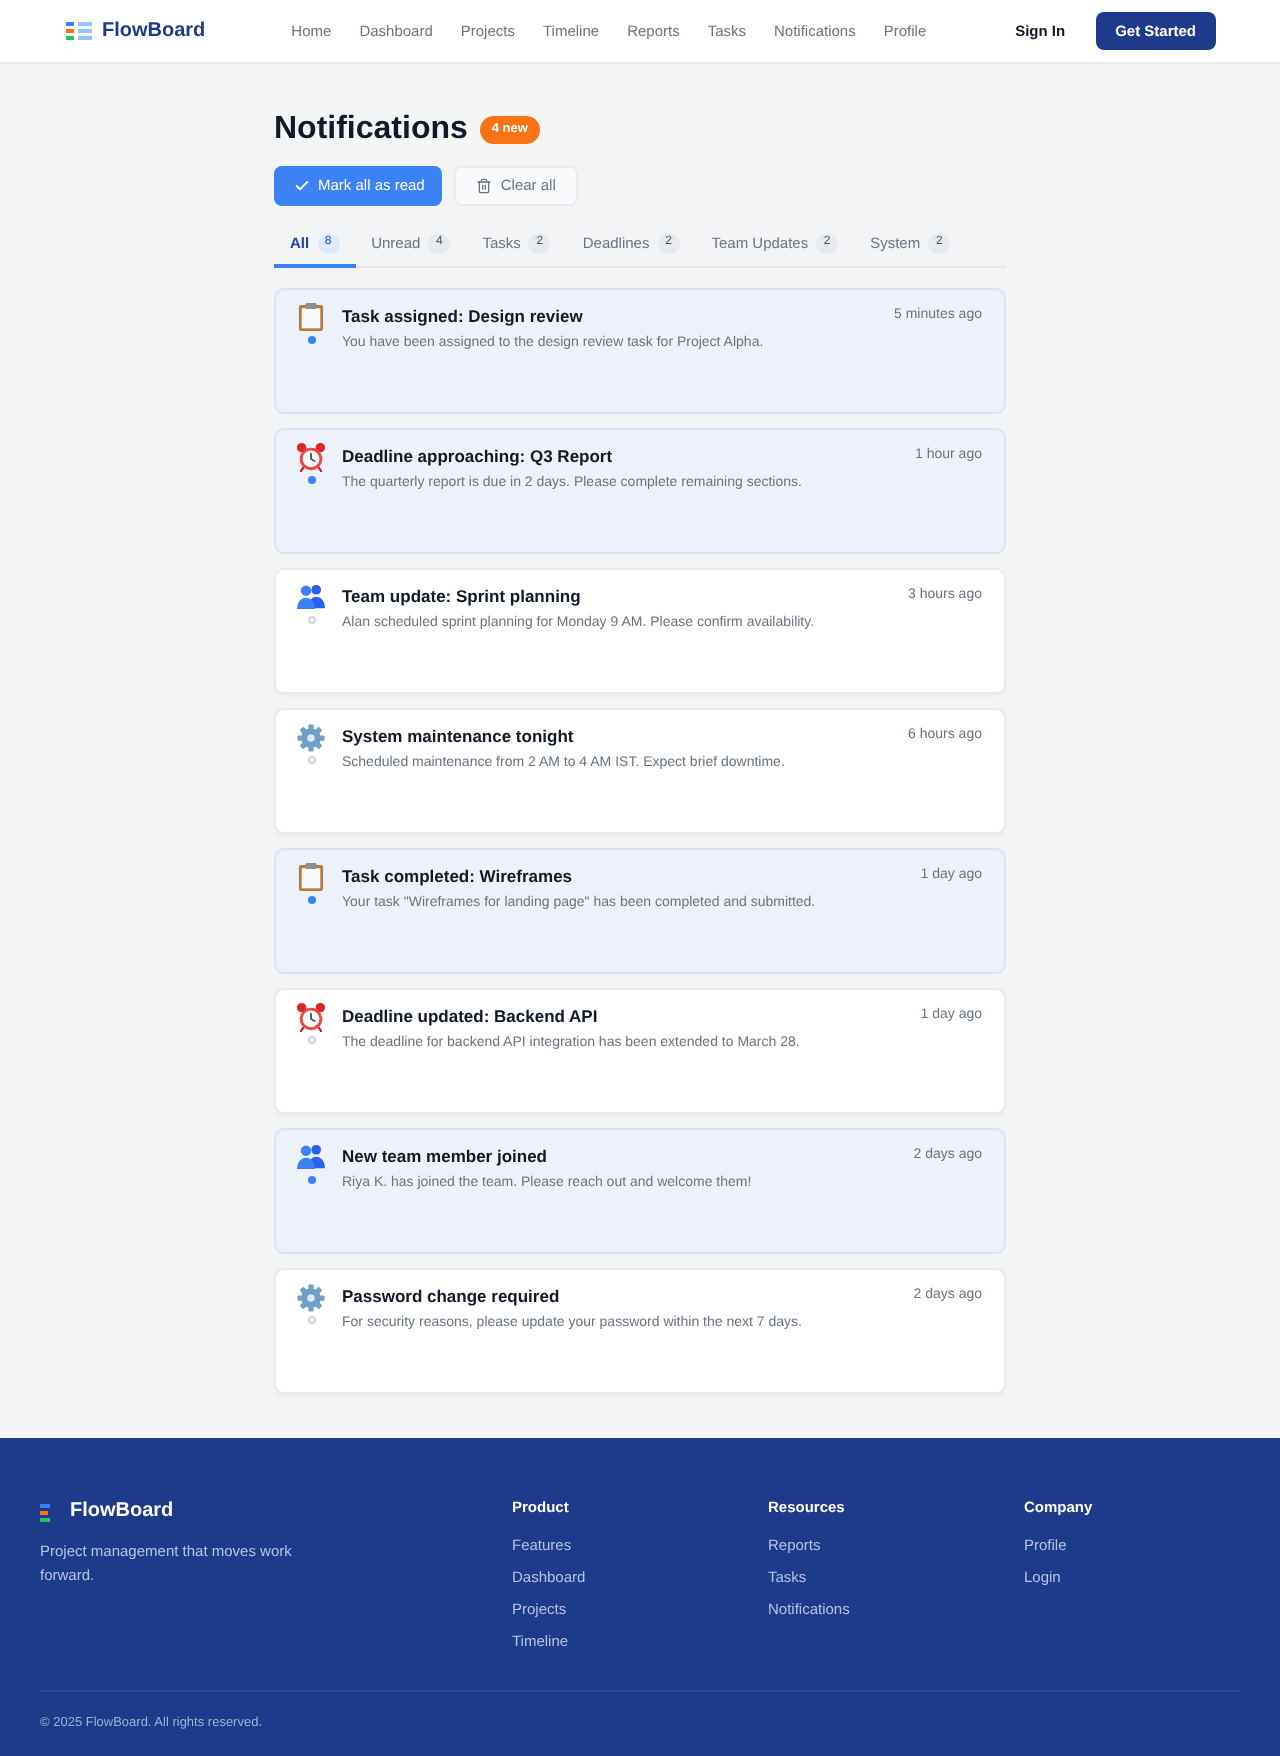 This screenshot has height=1756, width=1280. I want to click on notification-title: Task completed: Wireframes, so click(457, 876).